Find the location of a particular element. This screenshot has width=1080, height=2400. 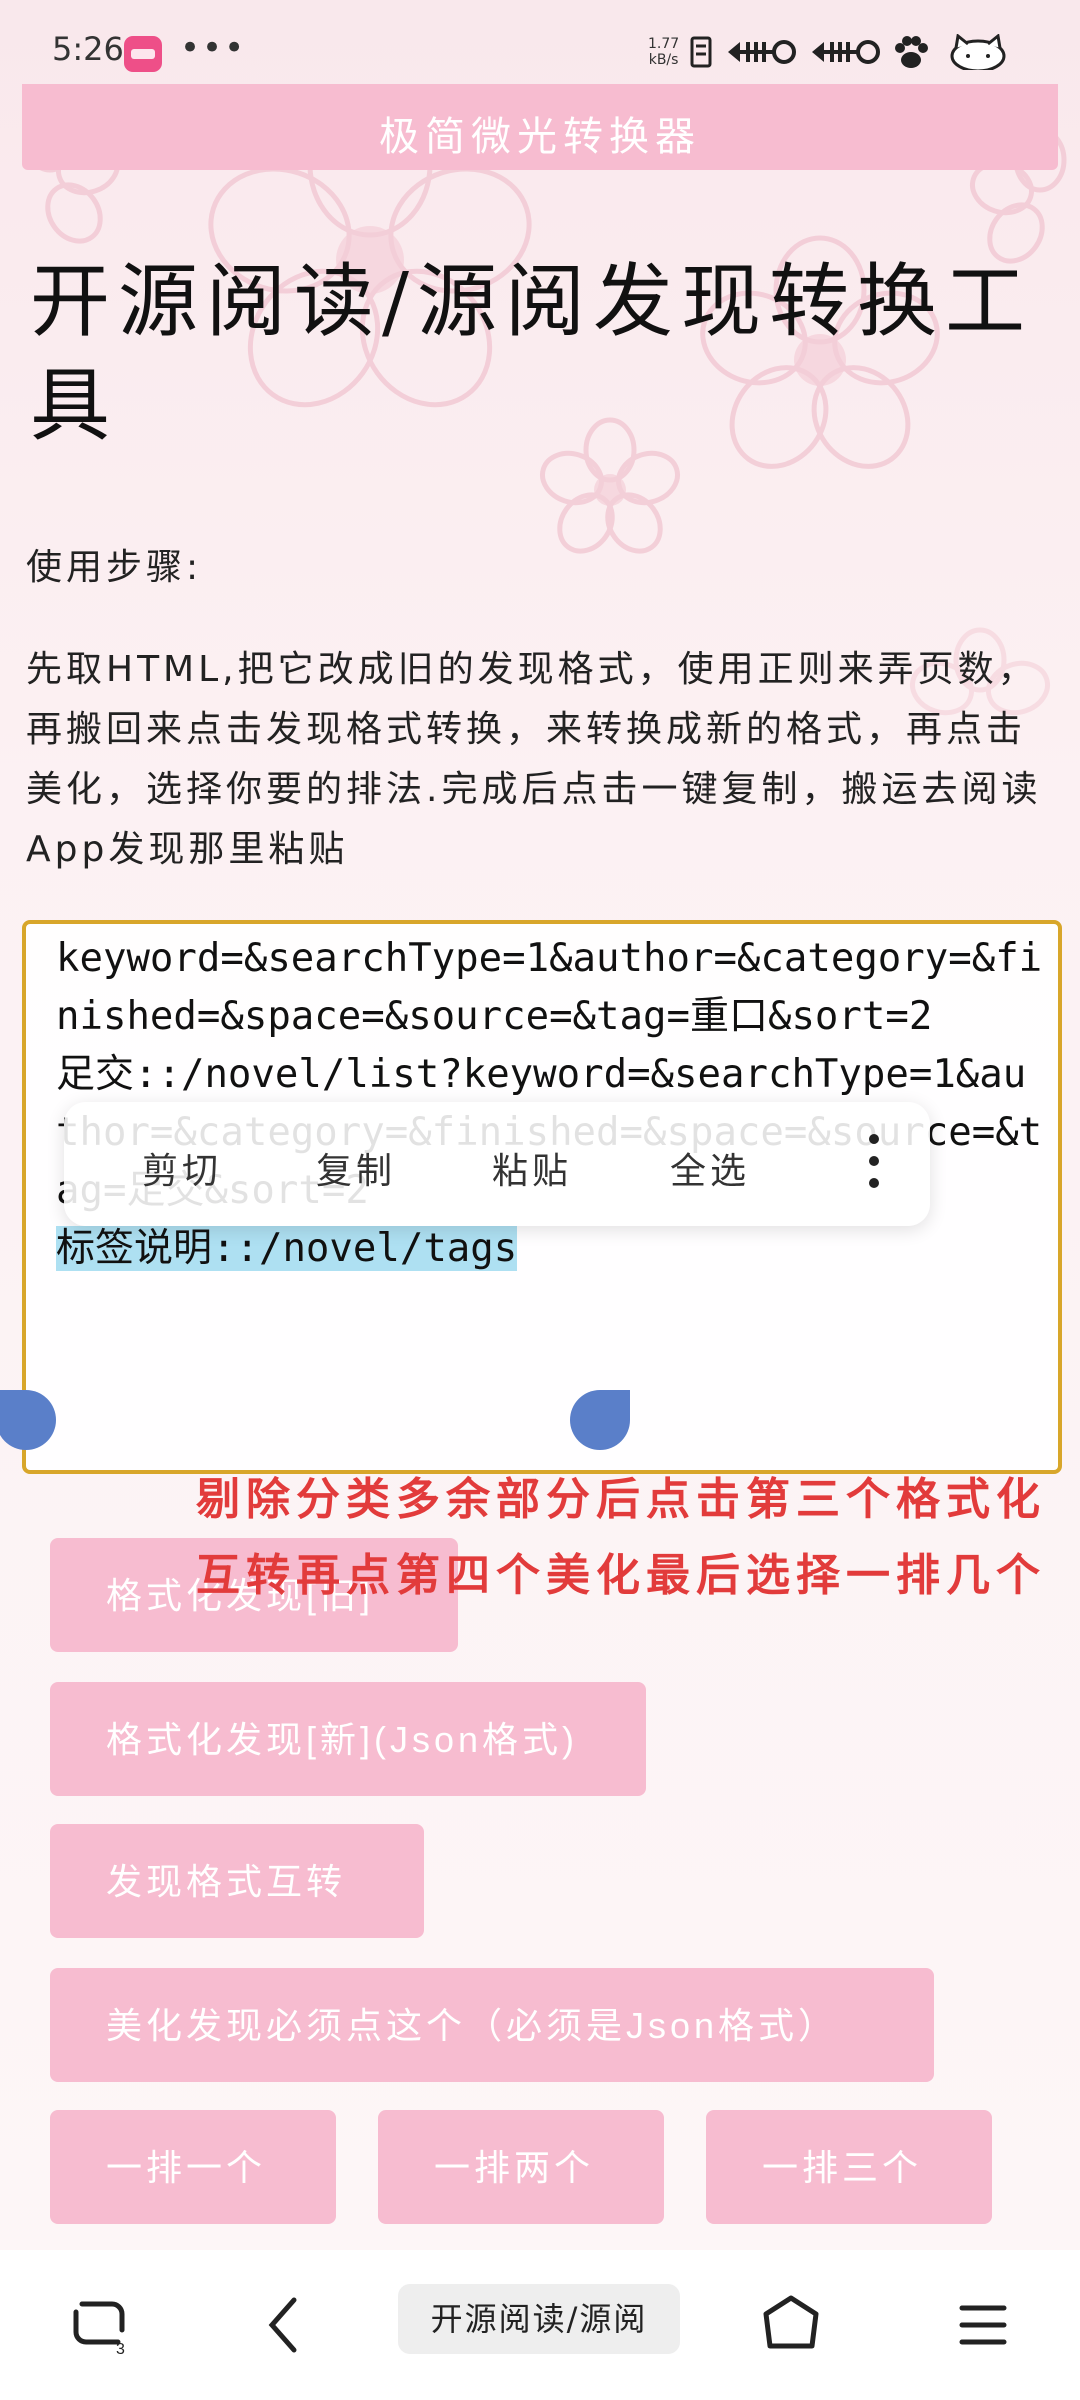

text-selection-menu: 剪切 复制 粘贴 全选 is located at coordinates (497, 1164).